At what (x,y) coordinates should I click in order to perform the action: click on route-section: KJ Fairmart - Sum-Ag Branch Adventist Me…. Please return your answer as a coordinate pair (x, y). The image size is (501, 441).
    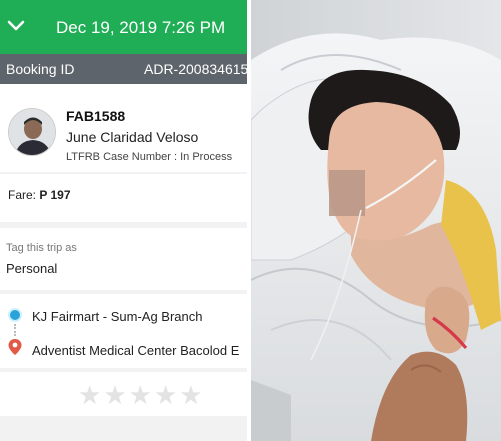
    Looking at the image, I should click on (123, 331).